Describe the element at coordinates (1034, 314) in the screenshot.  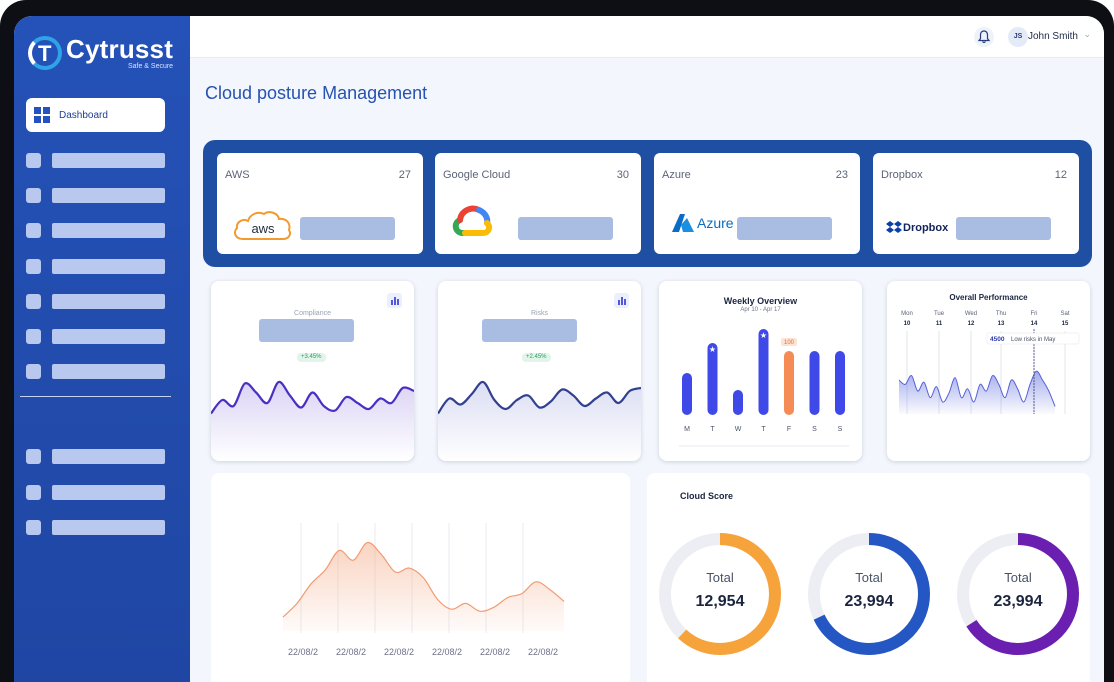
I see `day-label: Fri` at that location.